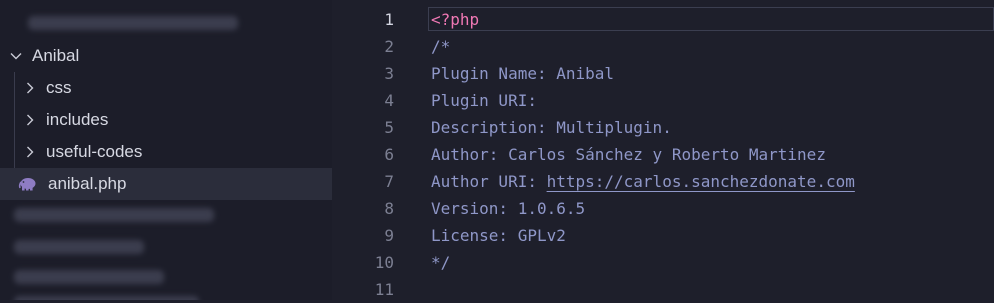  What do you see at coordinates (441, 46) in the screenshot?
I see `code-line-comment-start: /*` at bounding box center [441, 46].